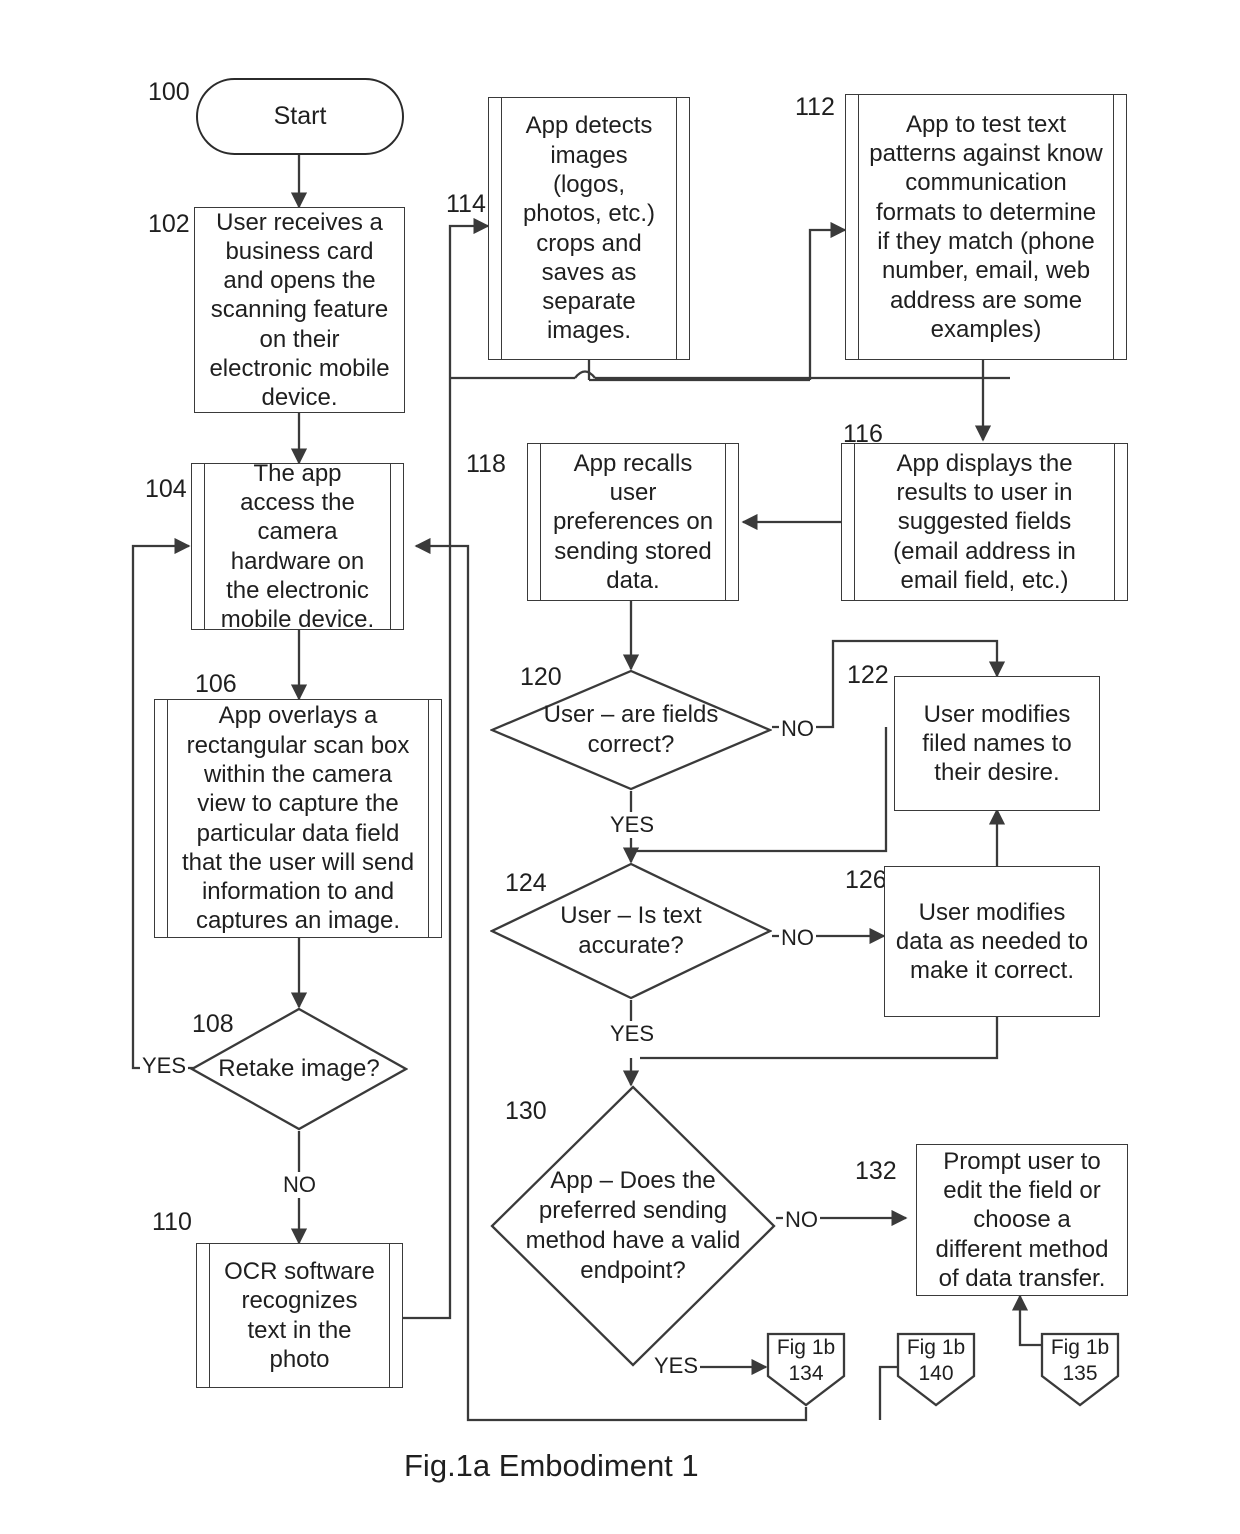  I want to click on figure-caption: Fig.1a Embodiment 1, so click(551, 1465).